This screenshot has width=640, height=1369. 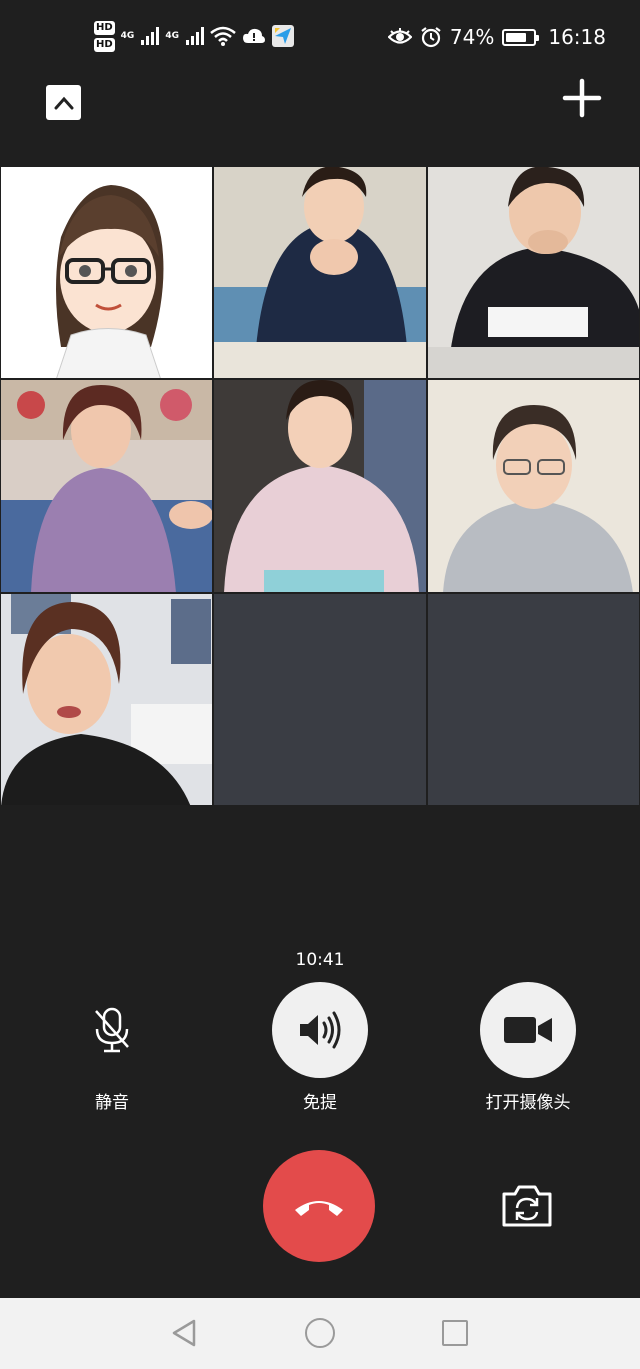 I want to click on speaker-control: 免提, so click(x=320, y=1047).